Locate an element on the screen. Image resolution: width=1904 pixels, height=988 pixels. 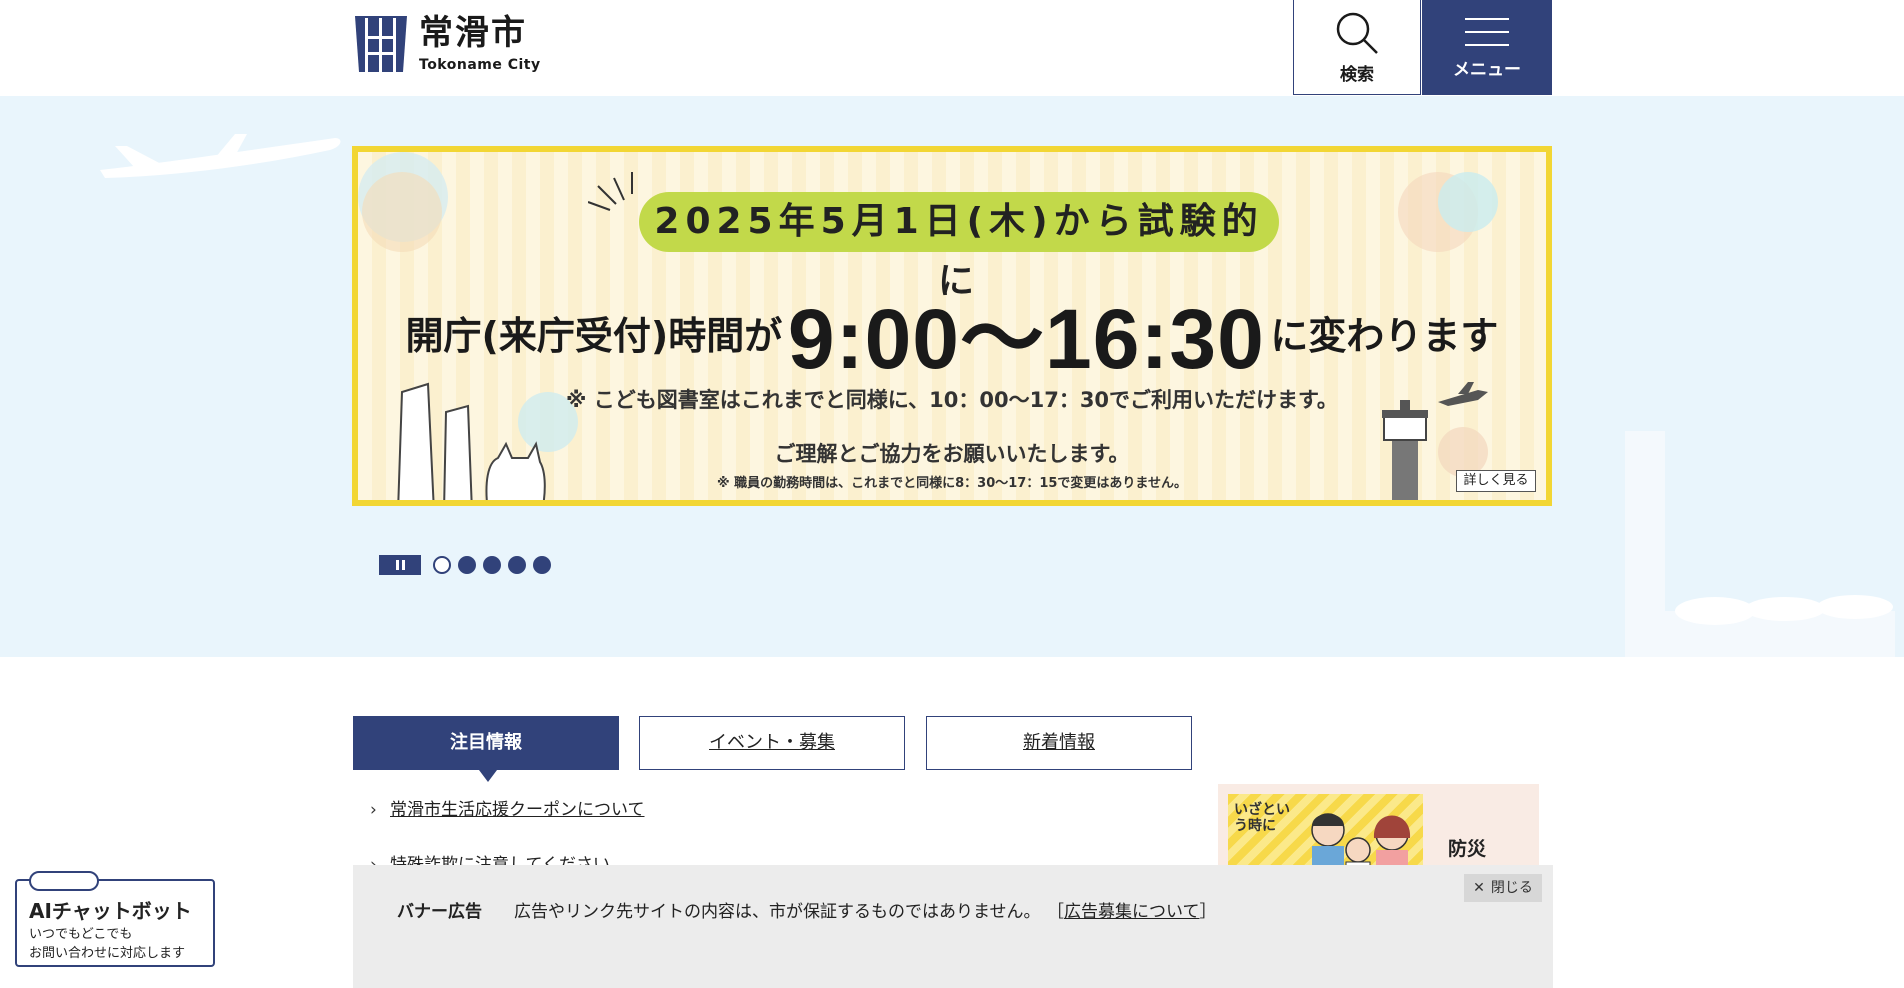
chatbot-title: AIチャットボット is located at coordinates (110, 911).